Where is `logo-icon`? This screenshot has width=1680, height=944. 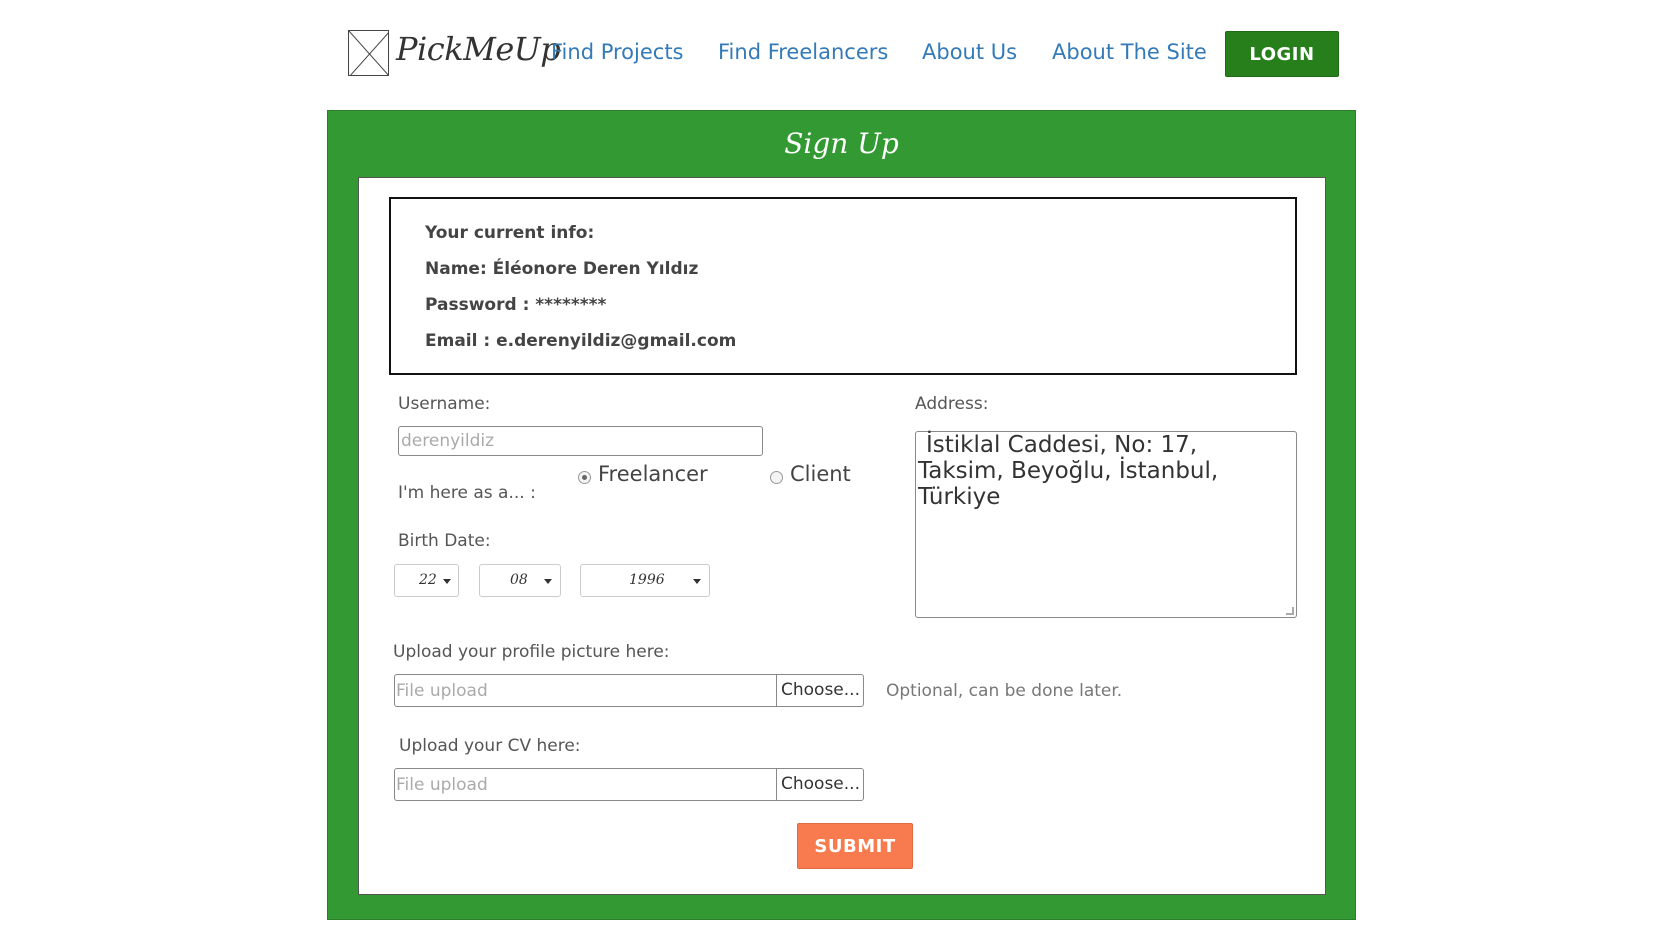
logo-icon is located at coordinates (368, 53).